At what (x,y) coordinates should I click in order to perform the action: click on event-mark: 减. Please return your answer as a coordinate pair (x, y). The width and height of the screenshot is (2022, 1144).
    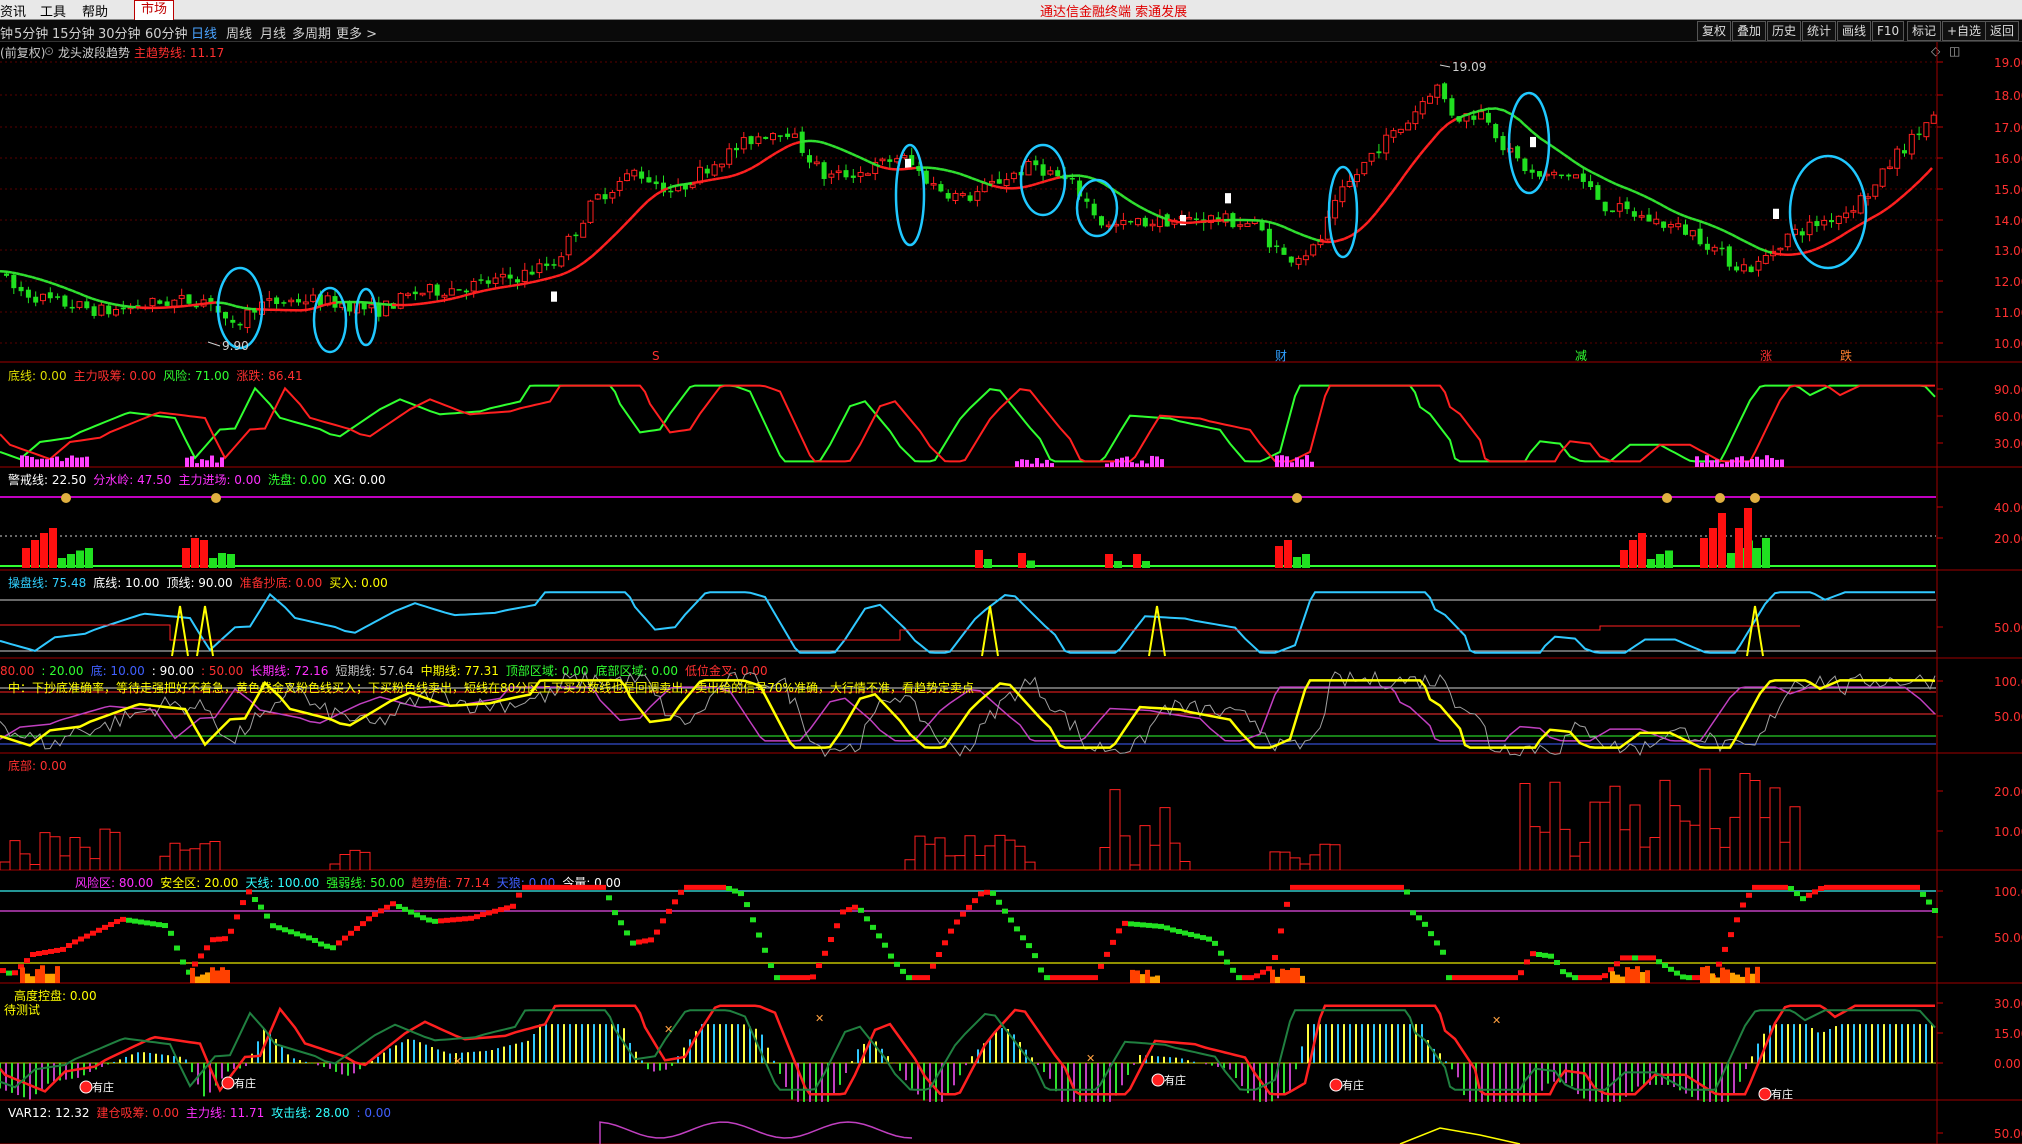
    Looking at the image, I should click on (1581, 356).